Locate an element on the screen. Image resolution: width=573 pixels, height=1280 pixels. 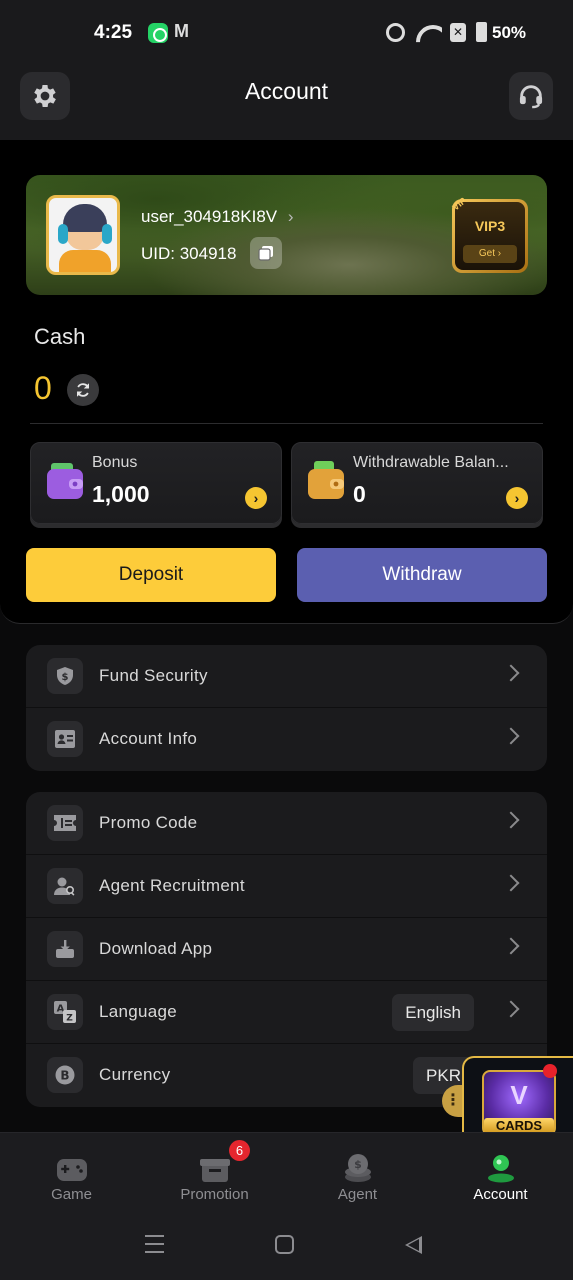
cards-label: CARDS is located at coordinates (519, 1125).